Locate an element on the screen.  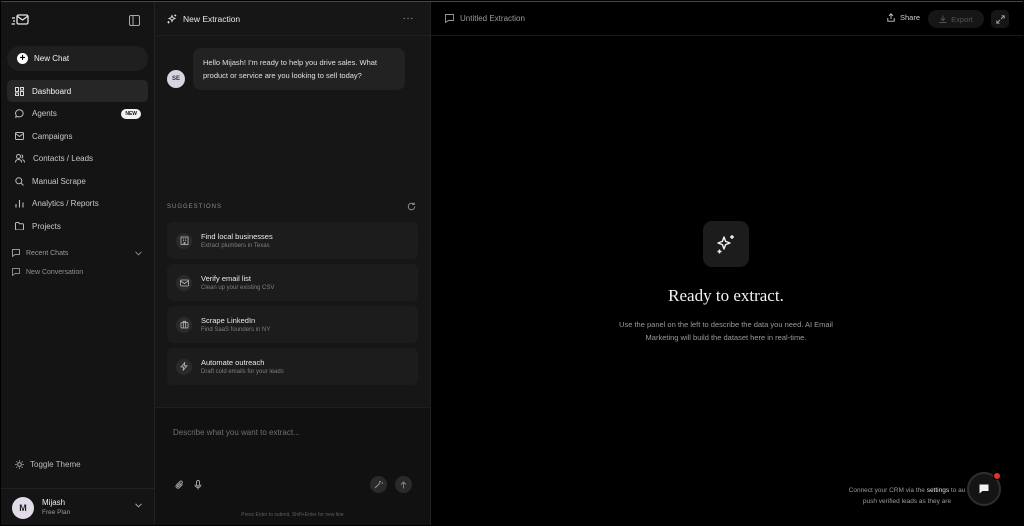
collapse-sidebar-icon is located at coordinates (134, 20).